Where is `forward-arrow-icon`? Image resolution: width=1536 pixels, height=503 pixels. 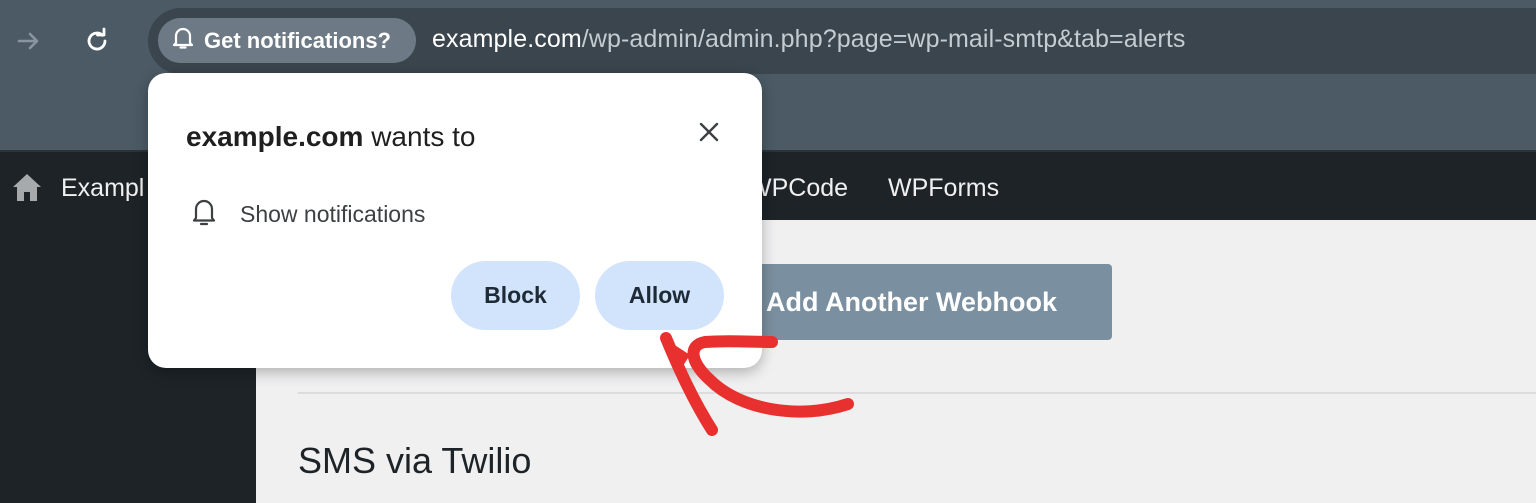
forward-arrow-icon is located at coordinates (29, 41).